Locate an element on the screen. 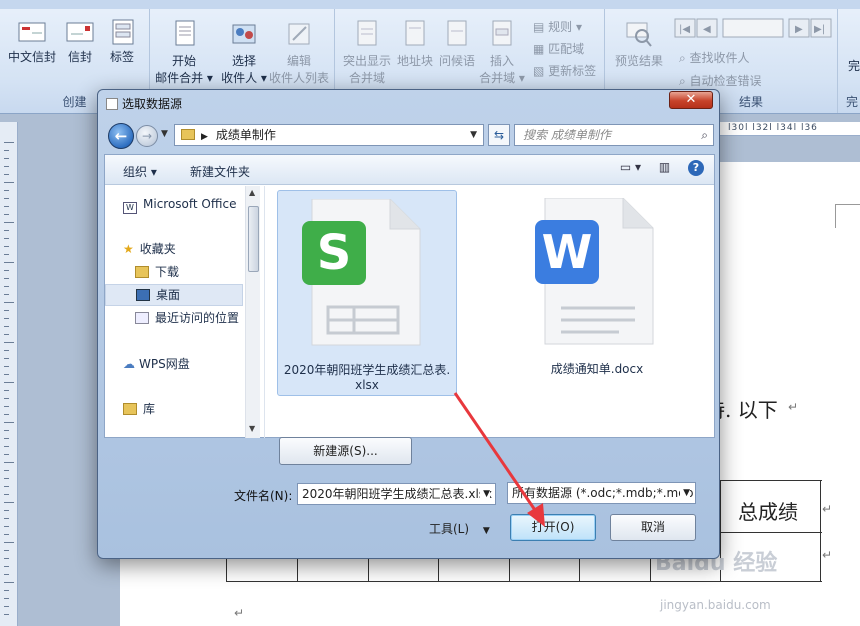 The image size is (860, 626). rules-button: ▤ 规则 ▾ is located at coordinates (557, 26).